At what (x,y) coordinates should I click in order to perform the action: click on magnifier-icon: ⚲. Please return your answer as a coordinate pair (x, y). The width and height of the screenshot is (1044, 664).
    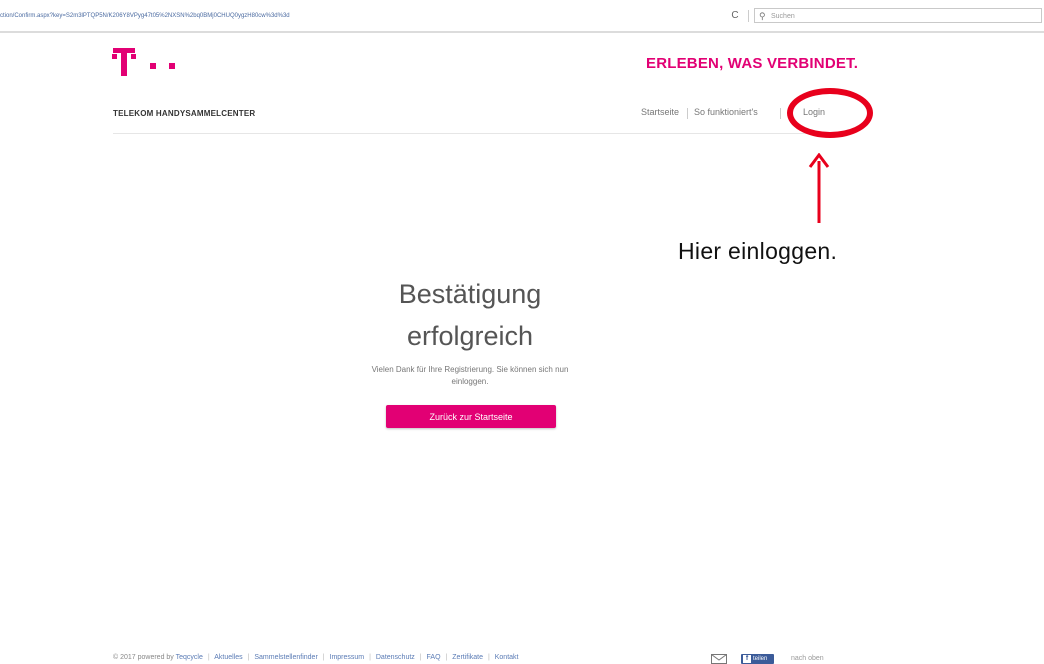
    Looking at the image, I should click on (762, 16).